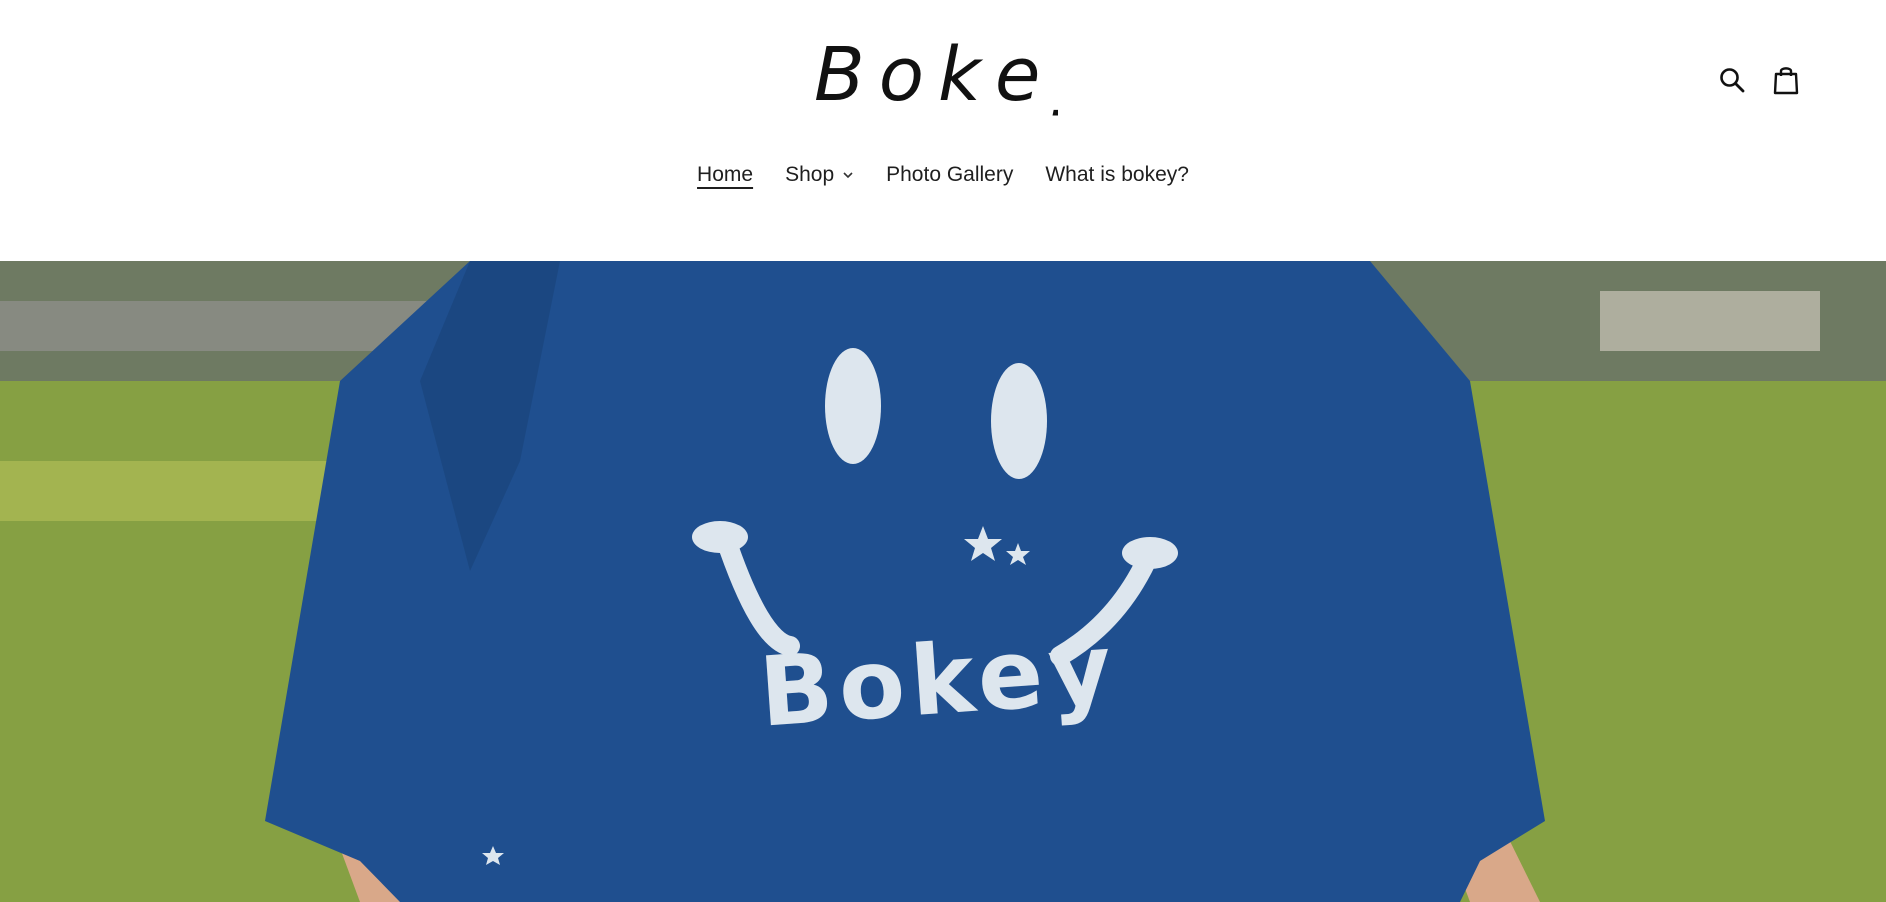 Image resolution: width=1886 pixels, height=902 pixels. I want to click on logo-text: Bokey., so click(936, 75).